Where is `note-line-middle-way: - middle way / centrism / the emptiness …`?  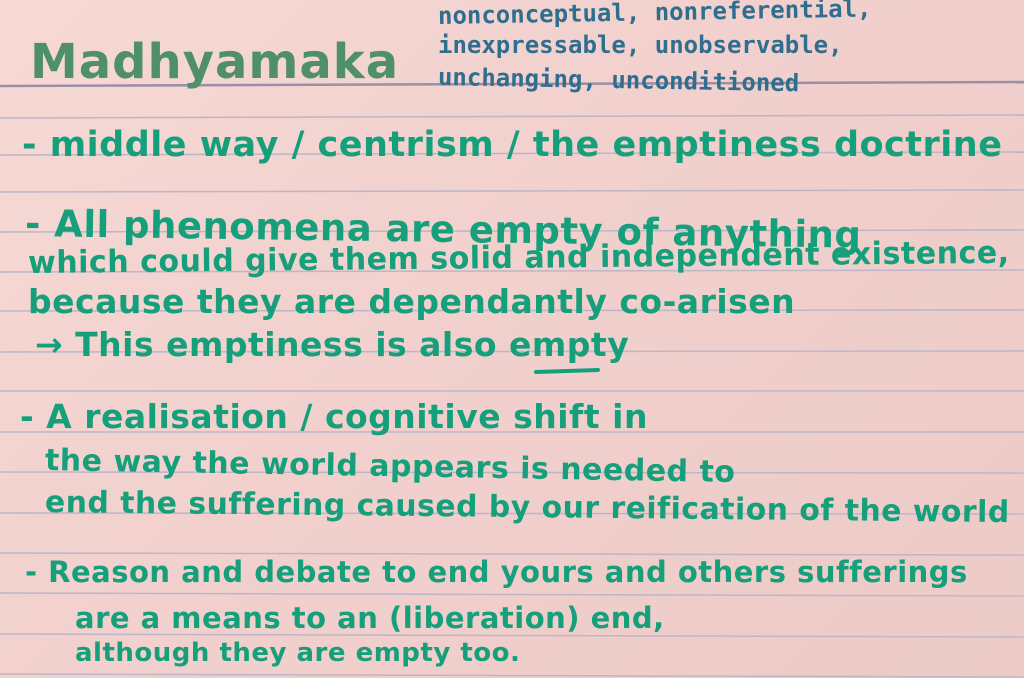
note-line-middle-way: - middle way / centrism / the emptiness … is located at coordinates (512, 145).